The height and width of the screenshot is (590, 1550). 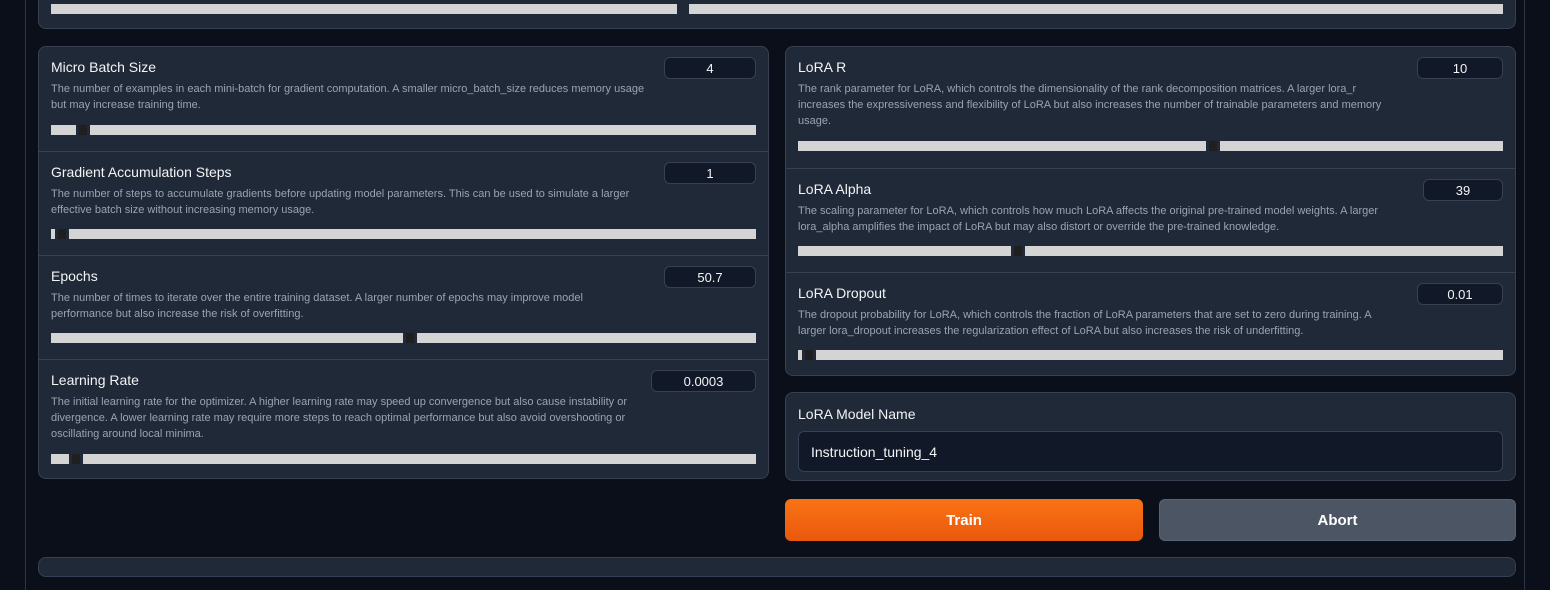 I want to click on lora-alpha-input, so click(x=1463, y=190).